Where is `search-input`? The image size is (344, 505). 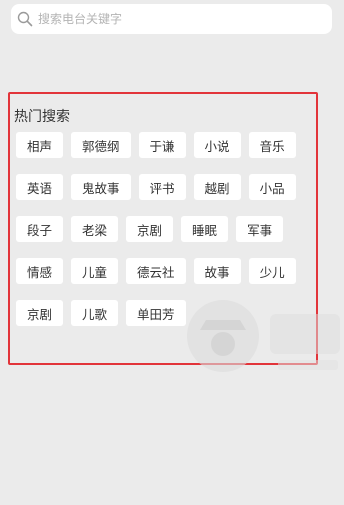 search-input is located at coordinates (173, 19).